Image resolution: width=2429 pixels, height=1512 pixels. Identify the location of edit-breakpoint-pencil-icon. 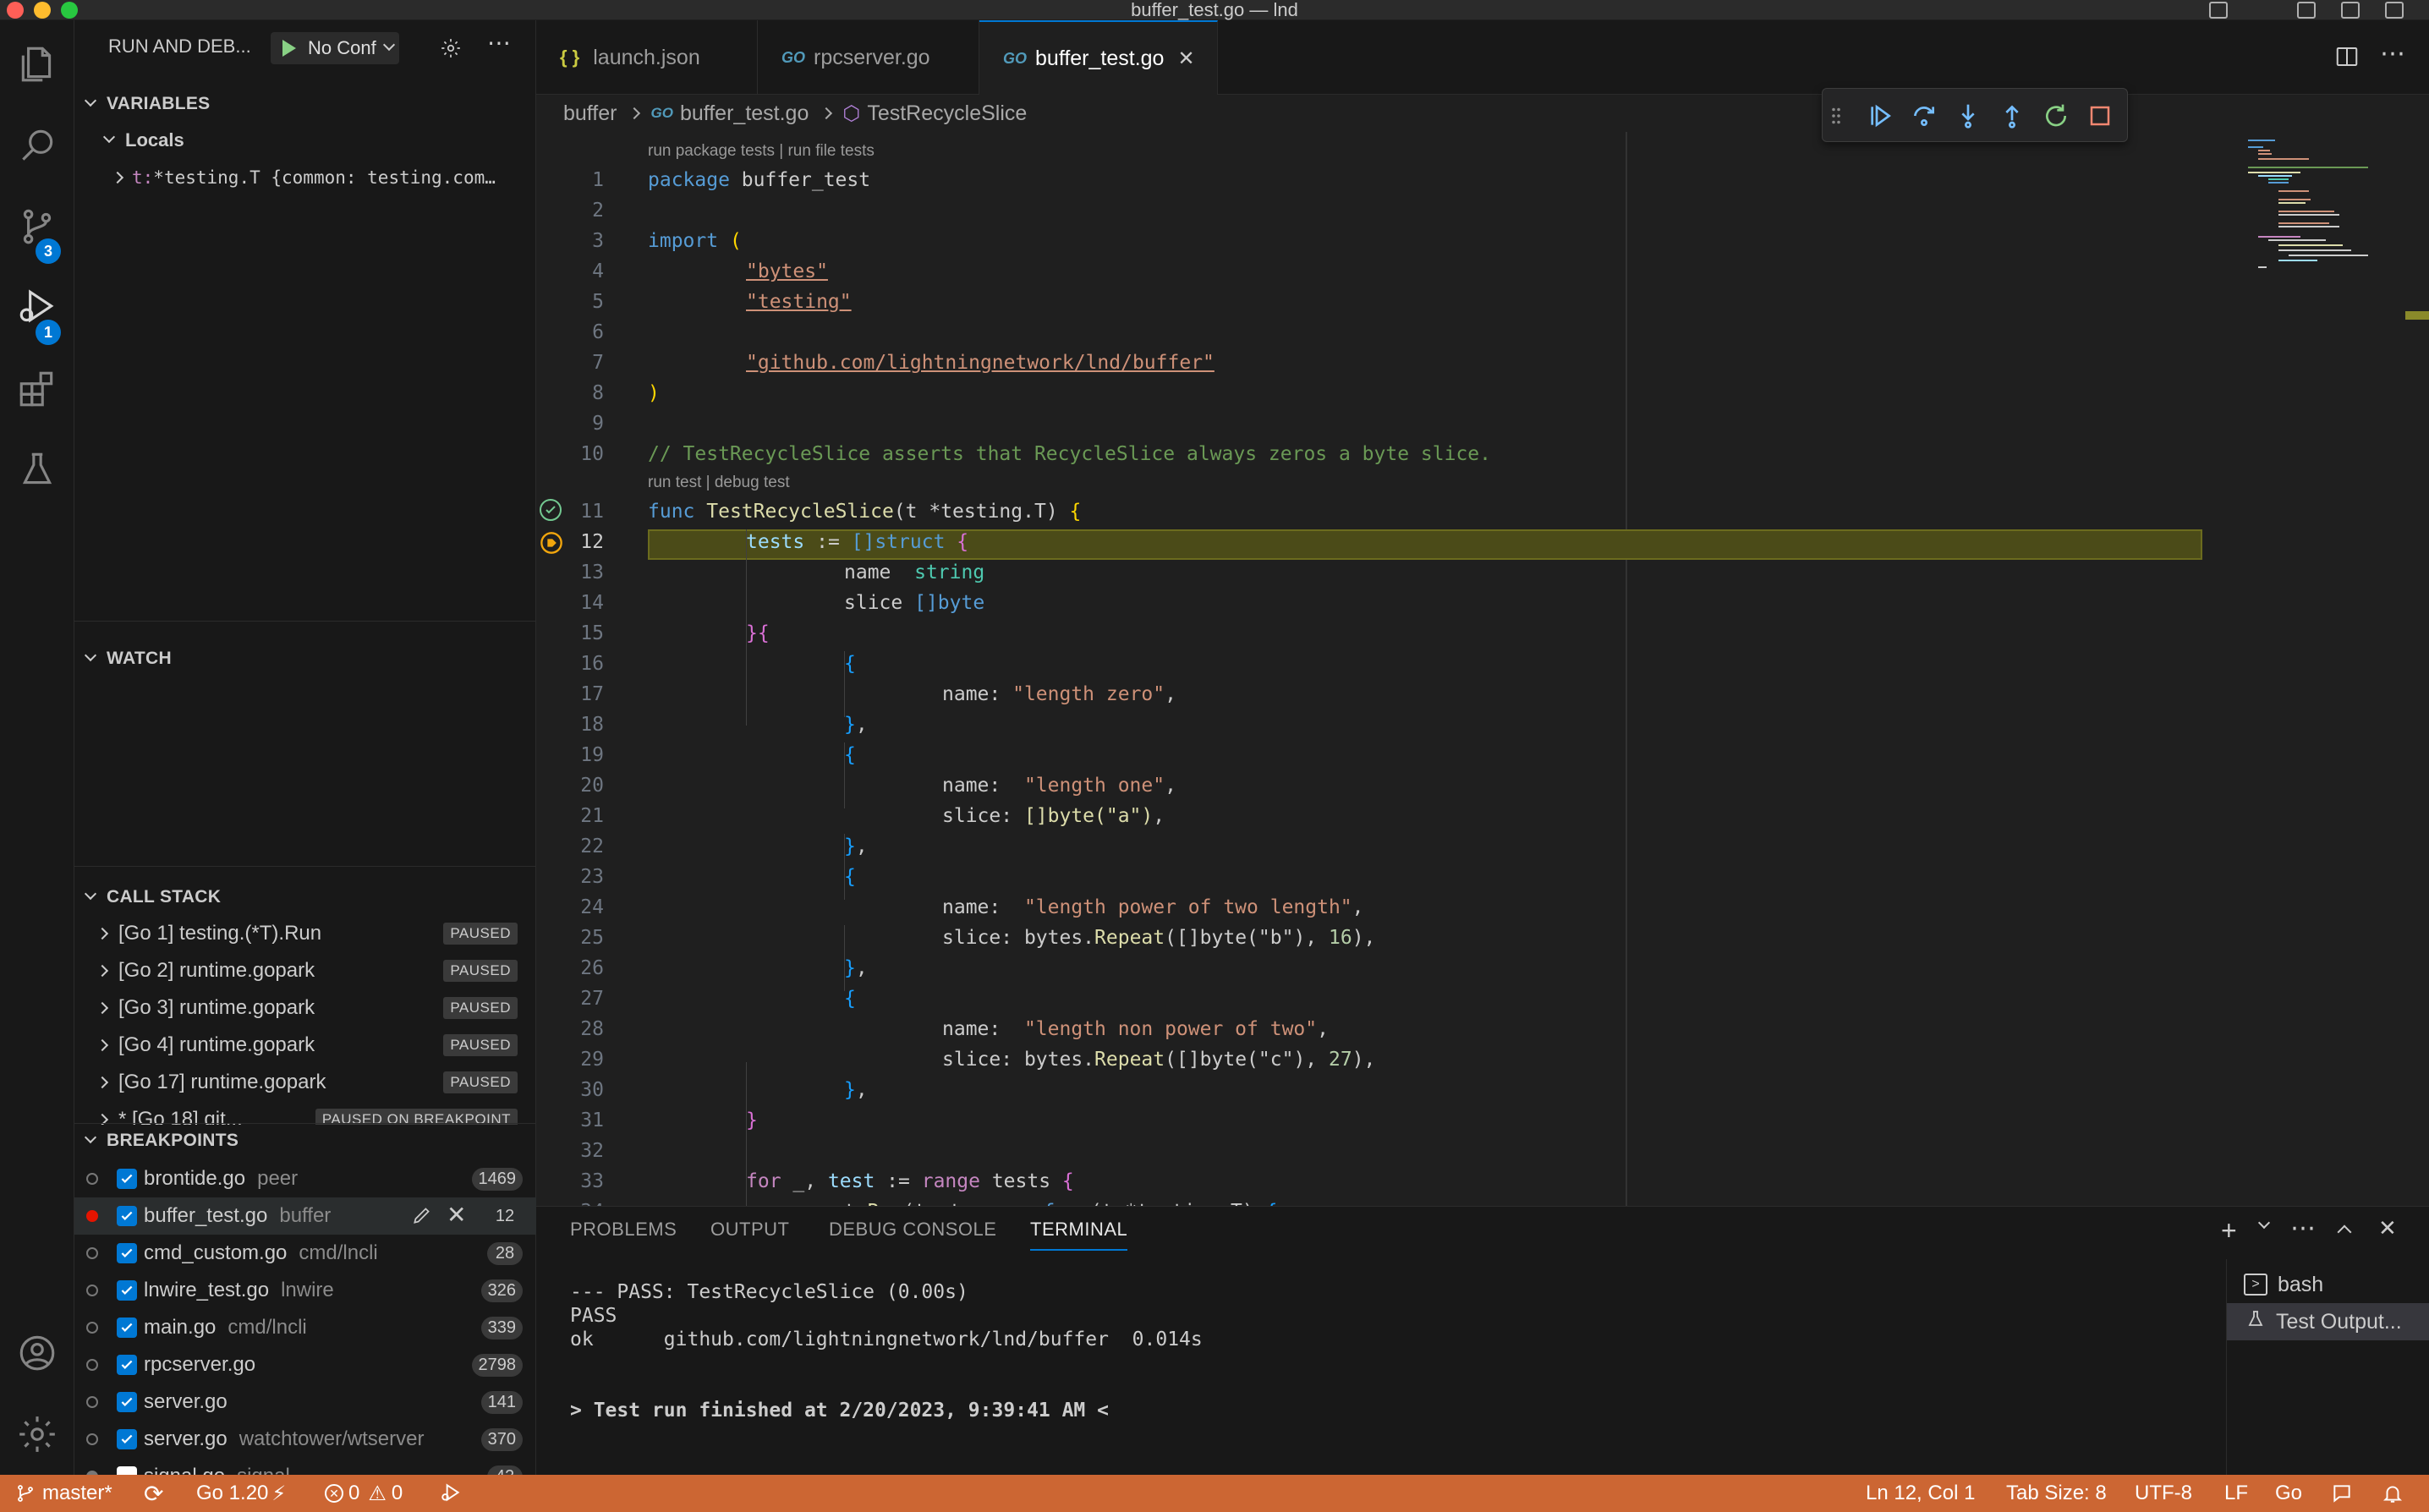
(422, 1218).